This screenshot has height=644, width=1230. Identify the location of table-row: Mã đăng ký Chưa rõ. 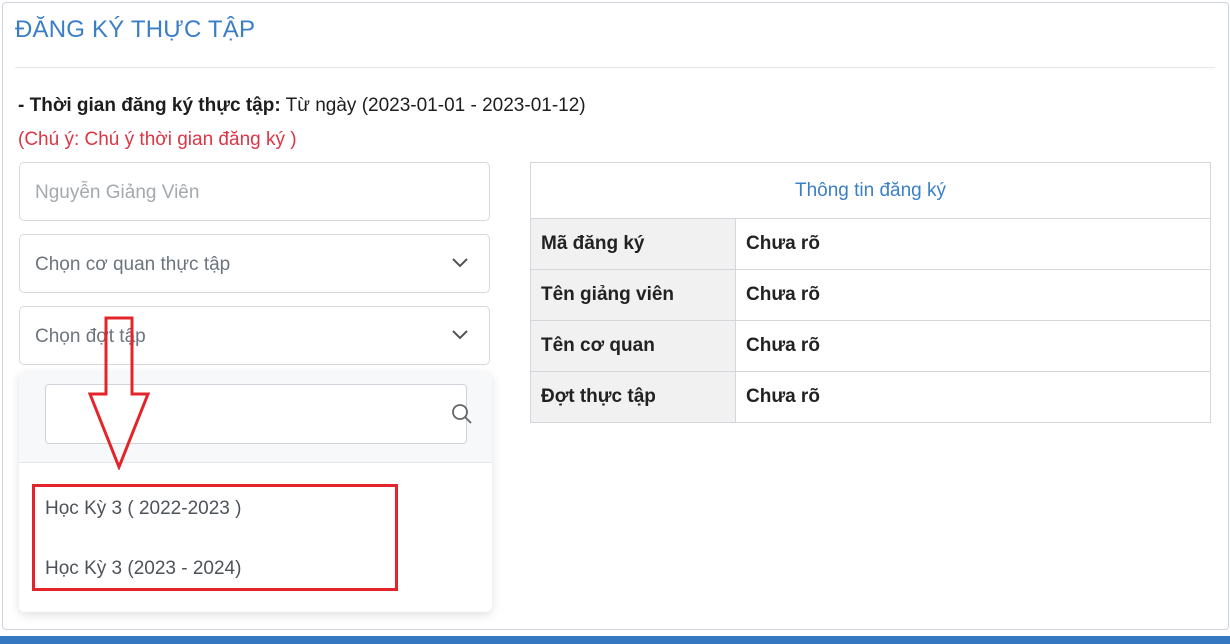
(870, 244).